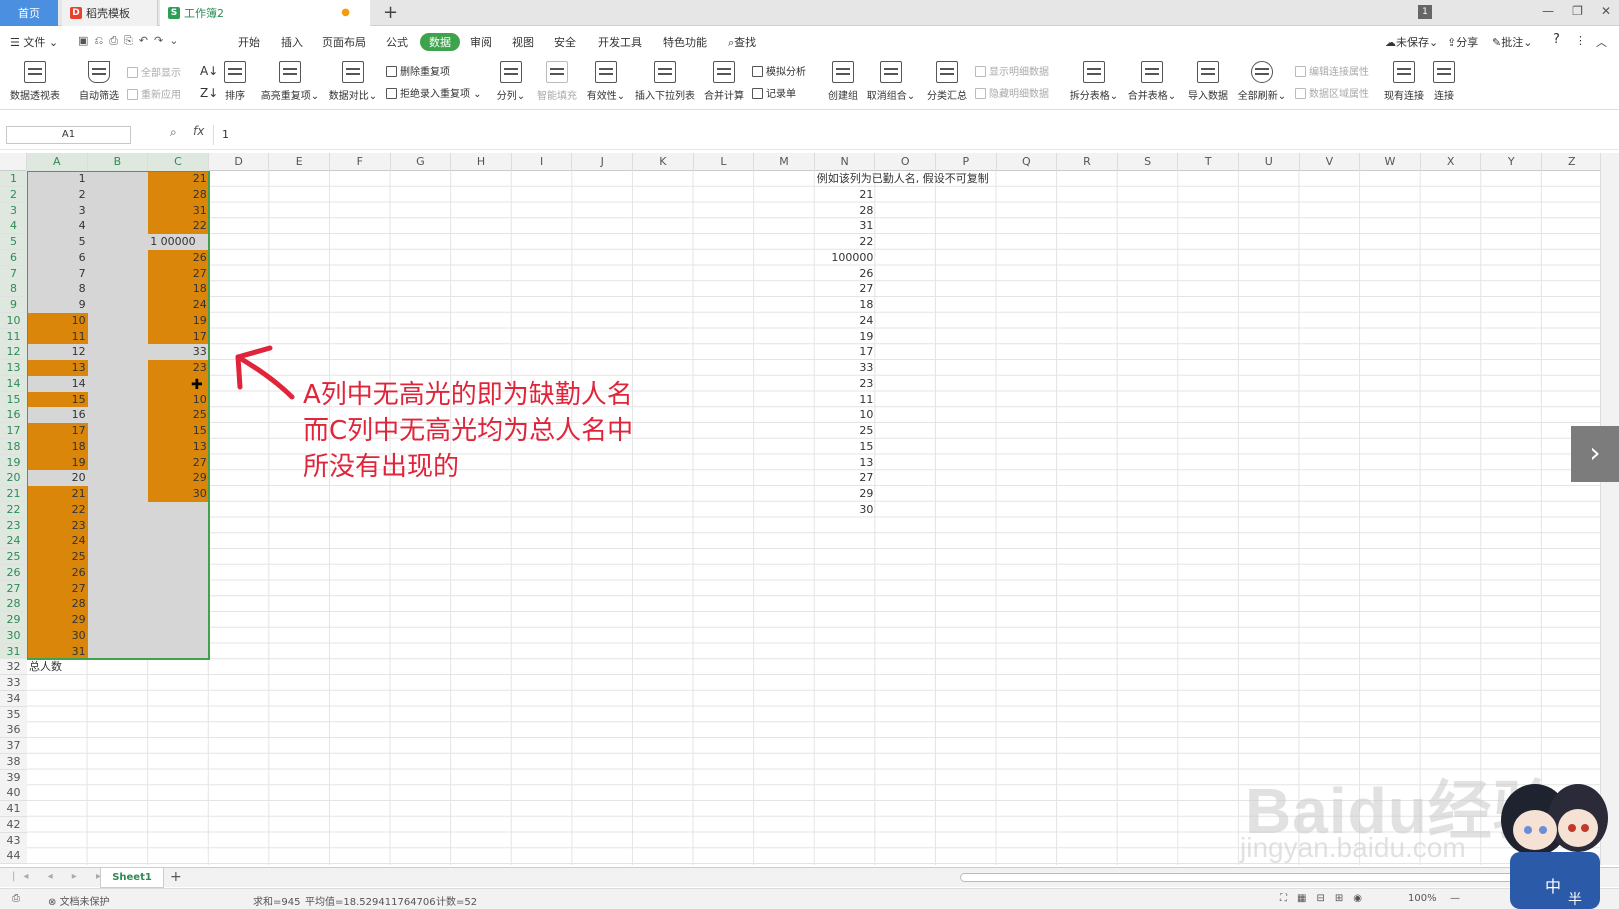  What do you see at coordinates (1148, 162) in the screenshot?
I see `column-header-s: S` at bounding box center [1148, 162].